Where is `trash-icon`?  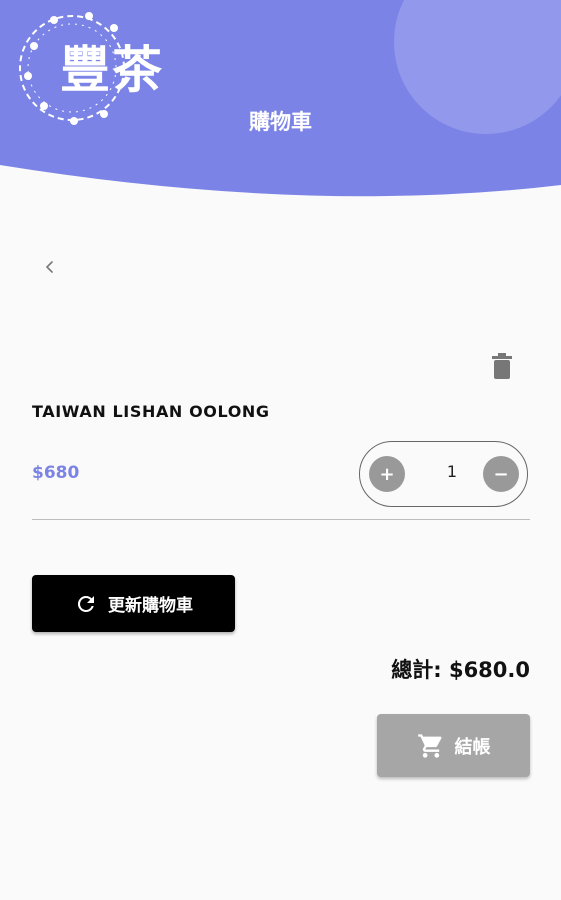
trash-icon is located at coordinates (502, 366).